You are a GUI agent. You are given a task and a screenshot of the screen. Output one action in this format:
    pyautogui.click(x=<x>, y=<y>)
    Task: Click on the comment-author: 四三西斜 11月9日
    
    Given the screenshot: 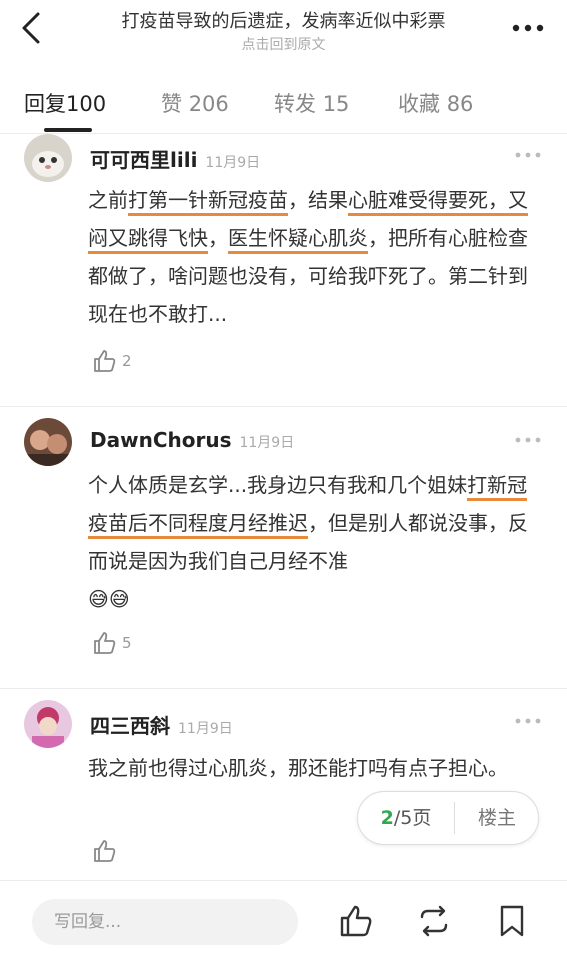 What is the action you would take?
    pyautogui.click(x=161, y=724)
    